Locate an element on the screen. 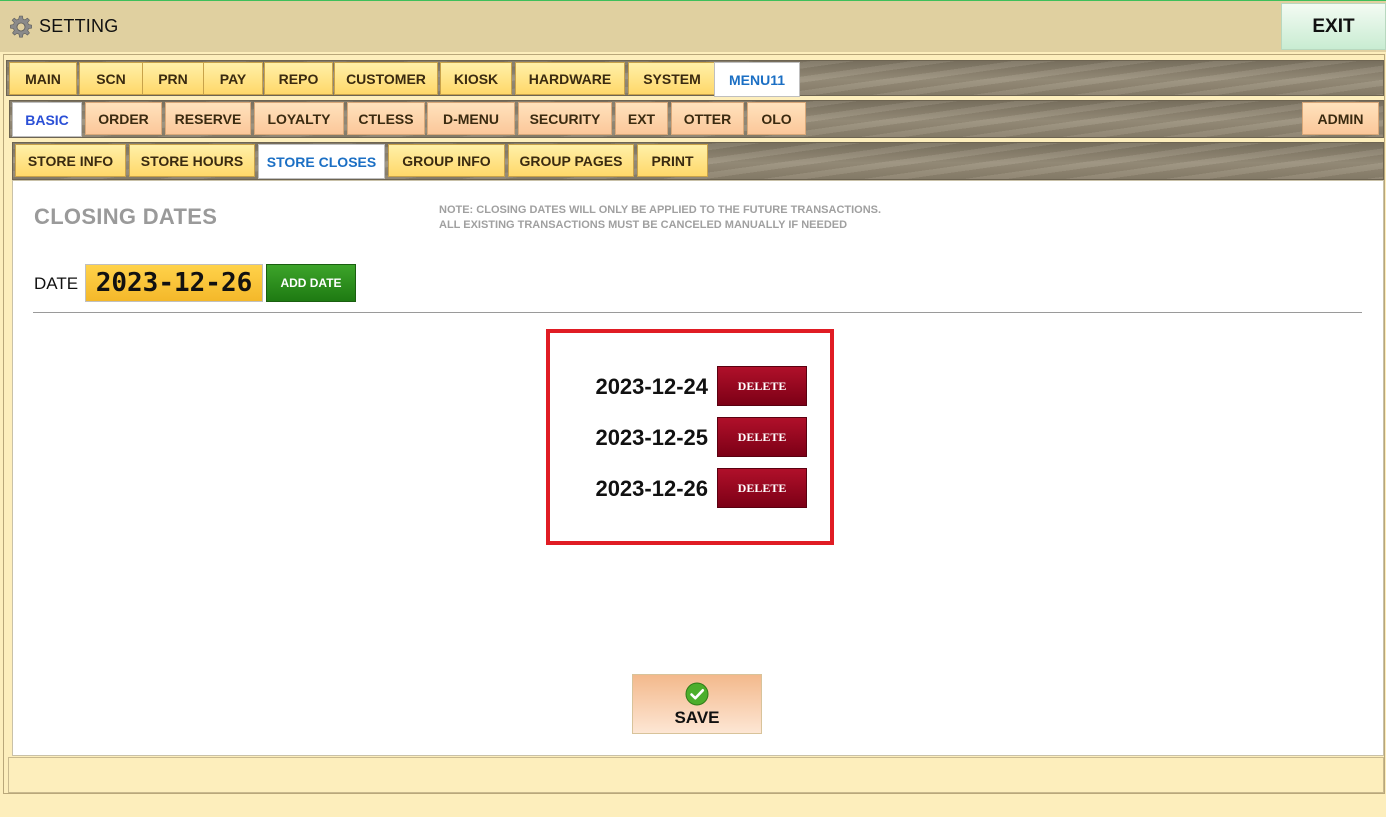  check-circle-icon is located at coordinates (697, 694).